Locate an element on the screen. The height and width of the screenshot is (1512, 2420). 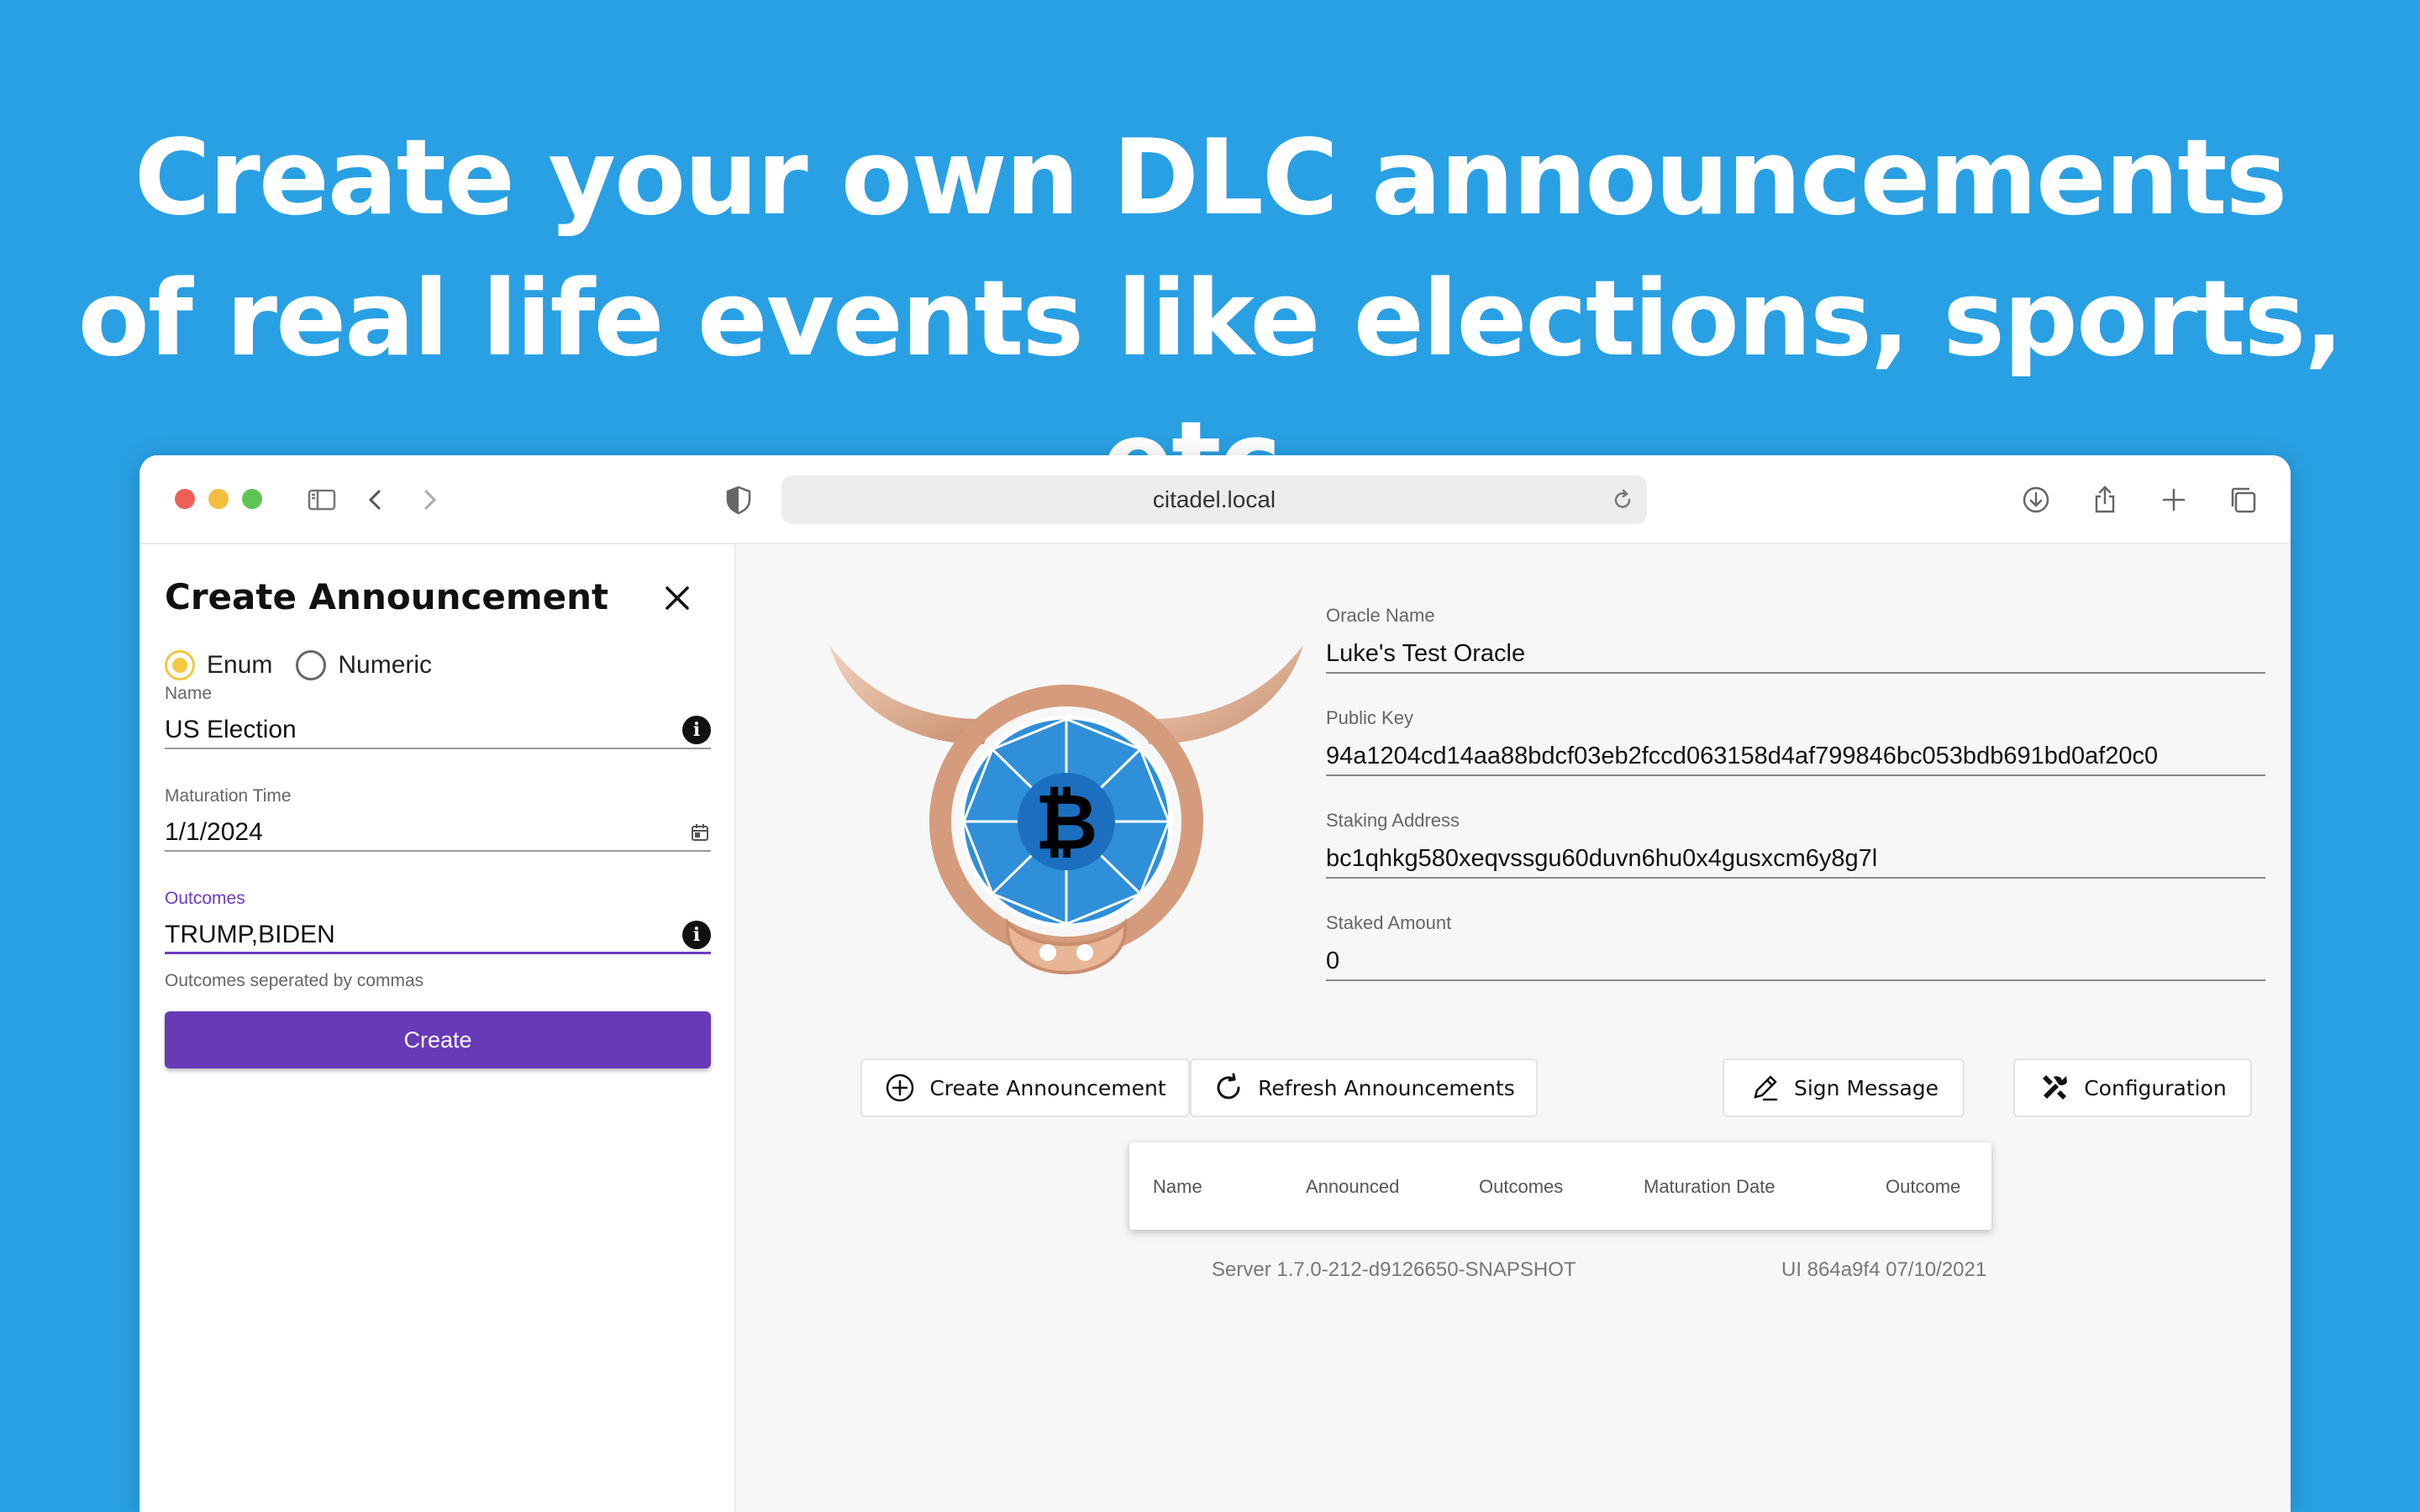
outcomes-field: Outcomes TRUMP,BIDEN i is located at coordinates (438, 921).